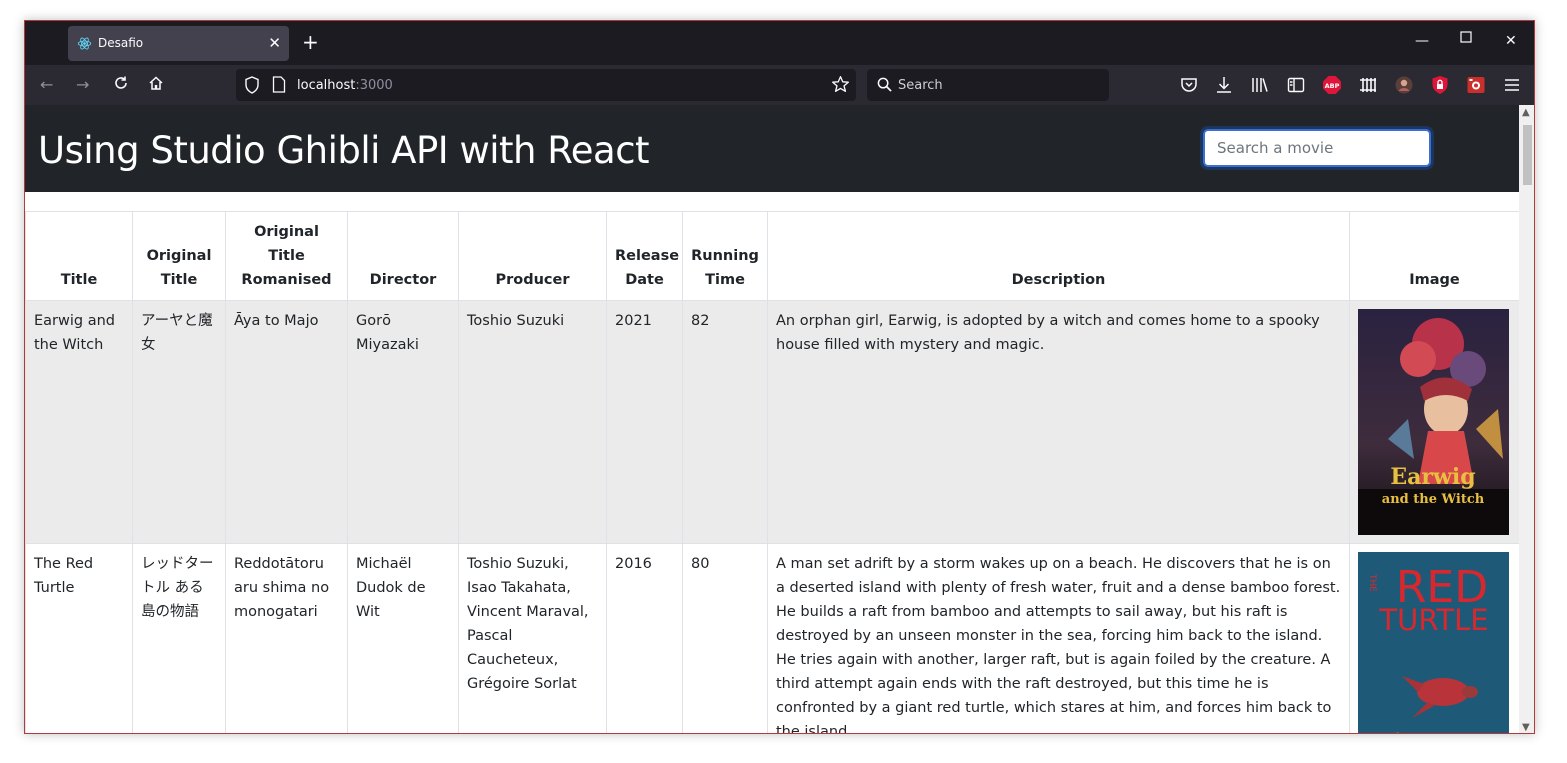  What do you see at coordinates (344, 150) in the screenshot?
I see `page-title: Using Studio Ghibli API with React` at bounding box center [344, 150].